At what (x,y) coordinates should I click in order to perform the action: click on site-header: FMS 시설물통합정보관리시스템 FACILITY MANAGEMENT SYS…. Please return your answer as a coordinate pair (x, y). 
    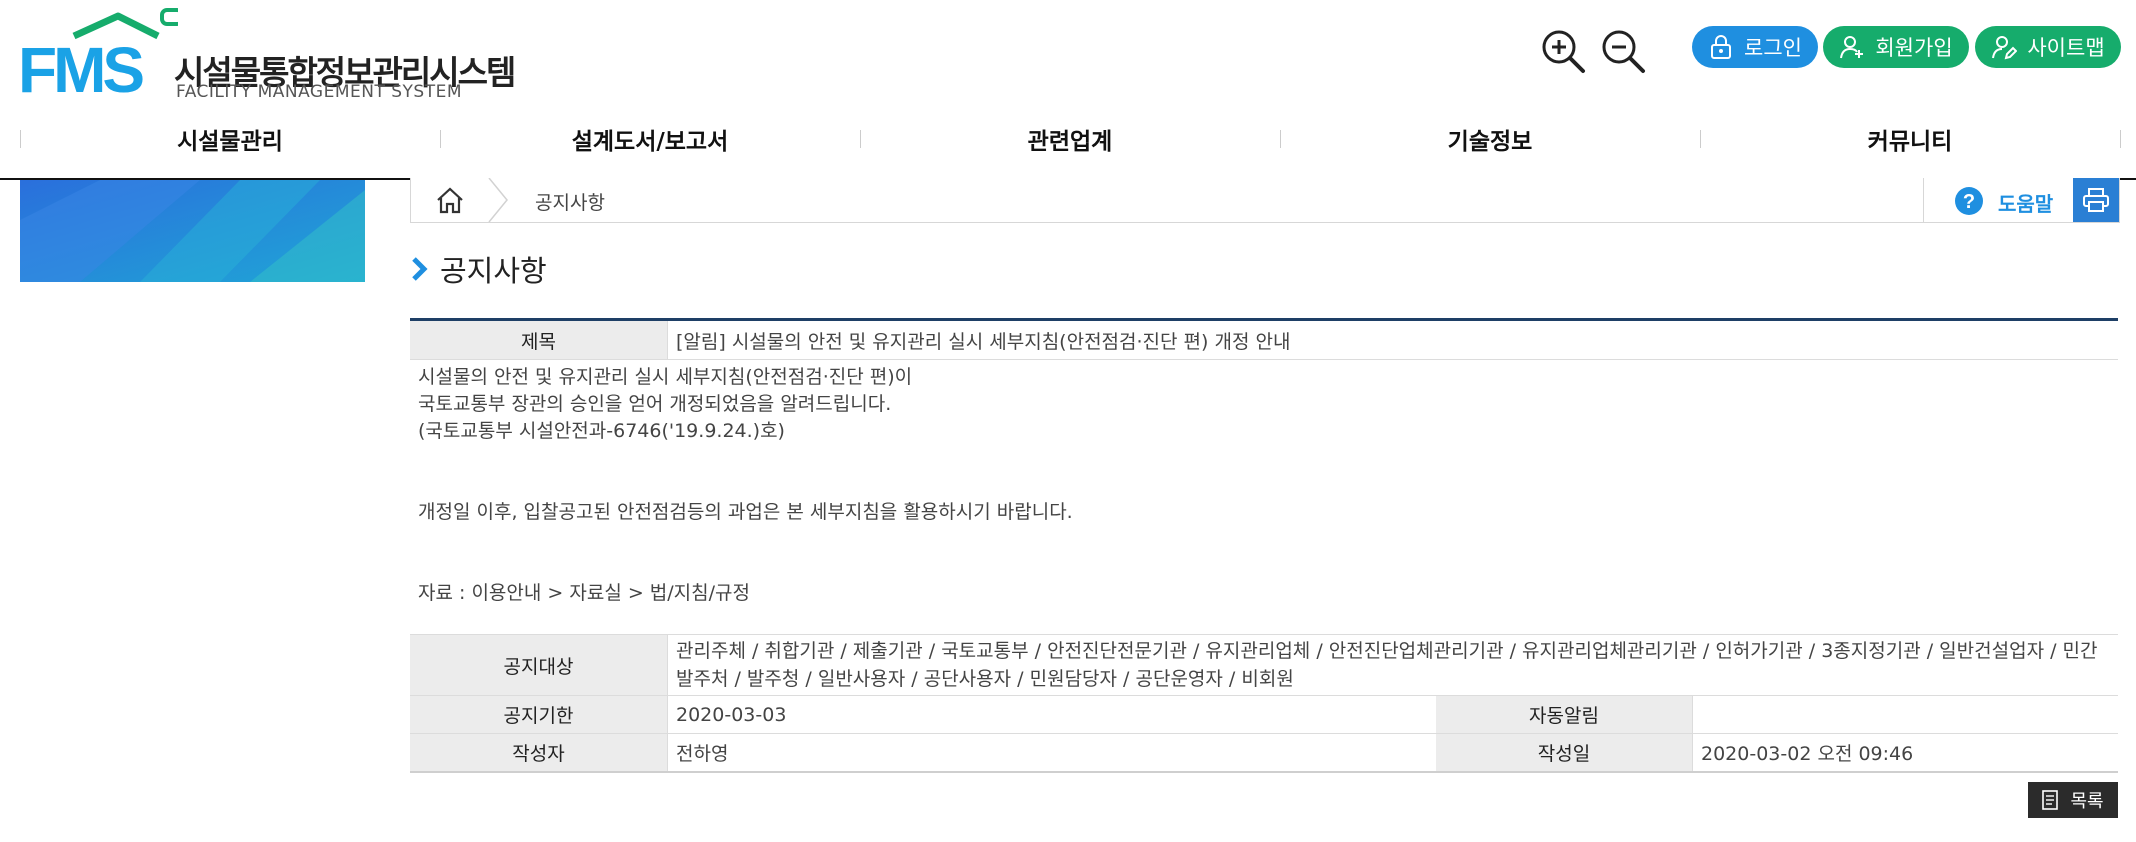
    Looking at the image, I should click on (1068, 51).